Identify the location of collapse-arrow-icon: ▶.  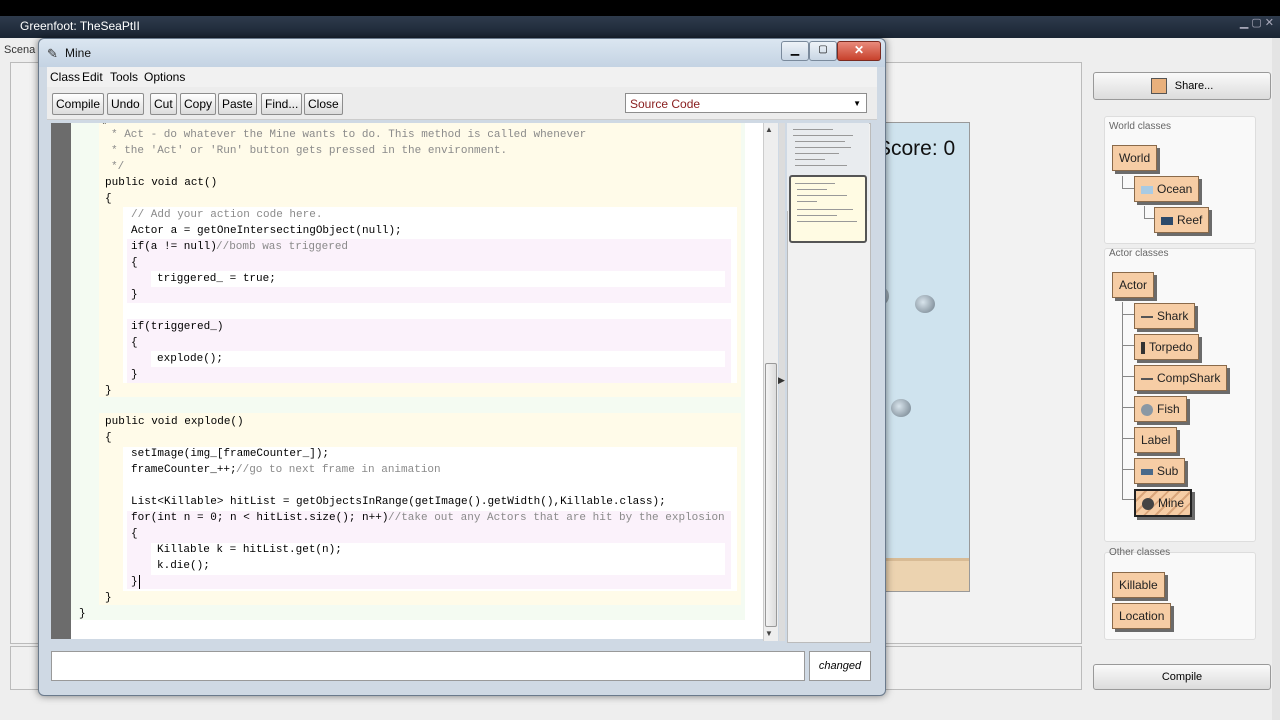
(781, 380).